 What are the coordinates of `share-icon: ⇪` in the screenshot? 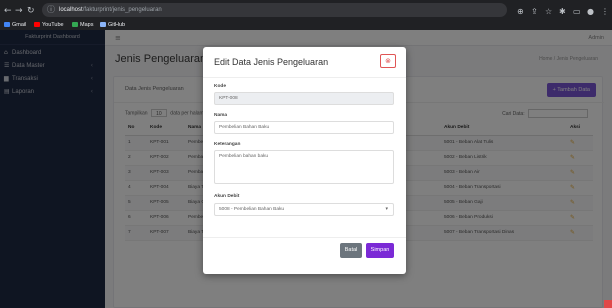 It's located at (534, 12).